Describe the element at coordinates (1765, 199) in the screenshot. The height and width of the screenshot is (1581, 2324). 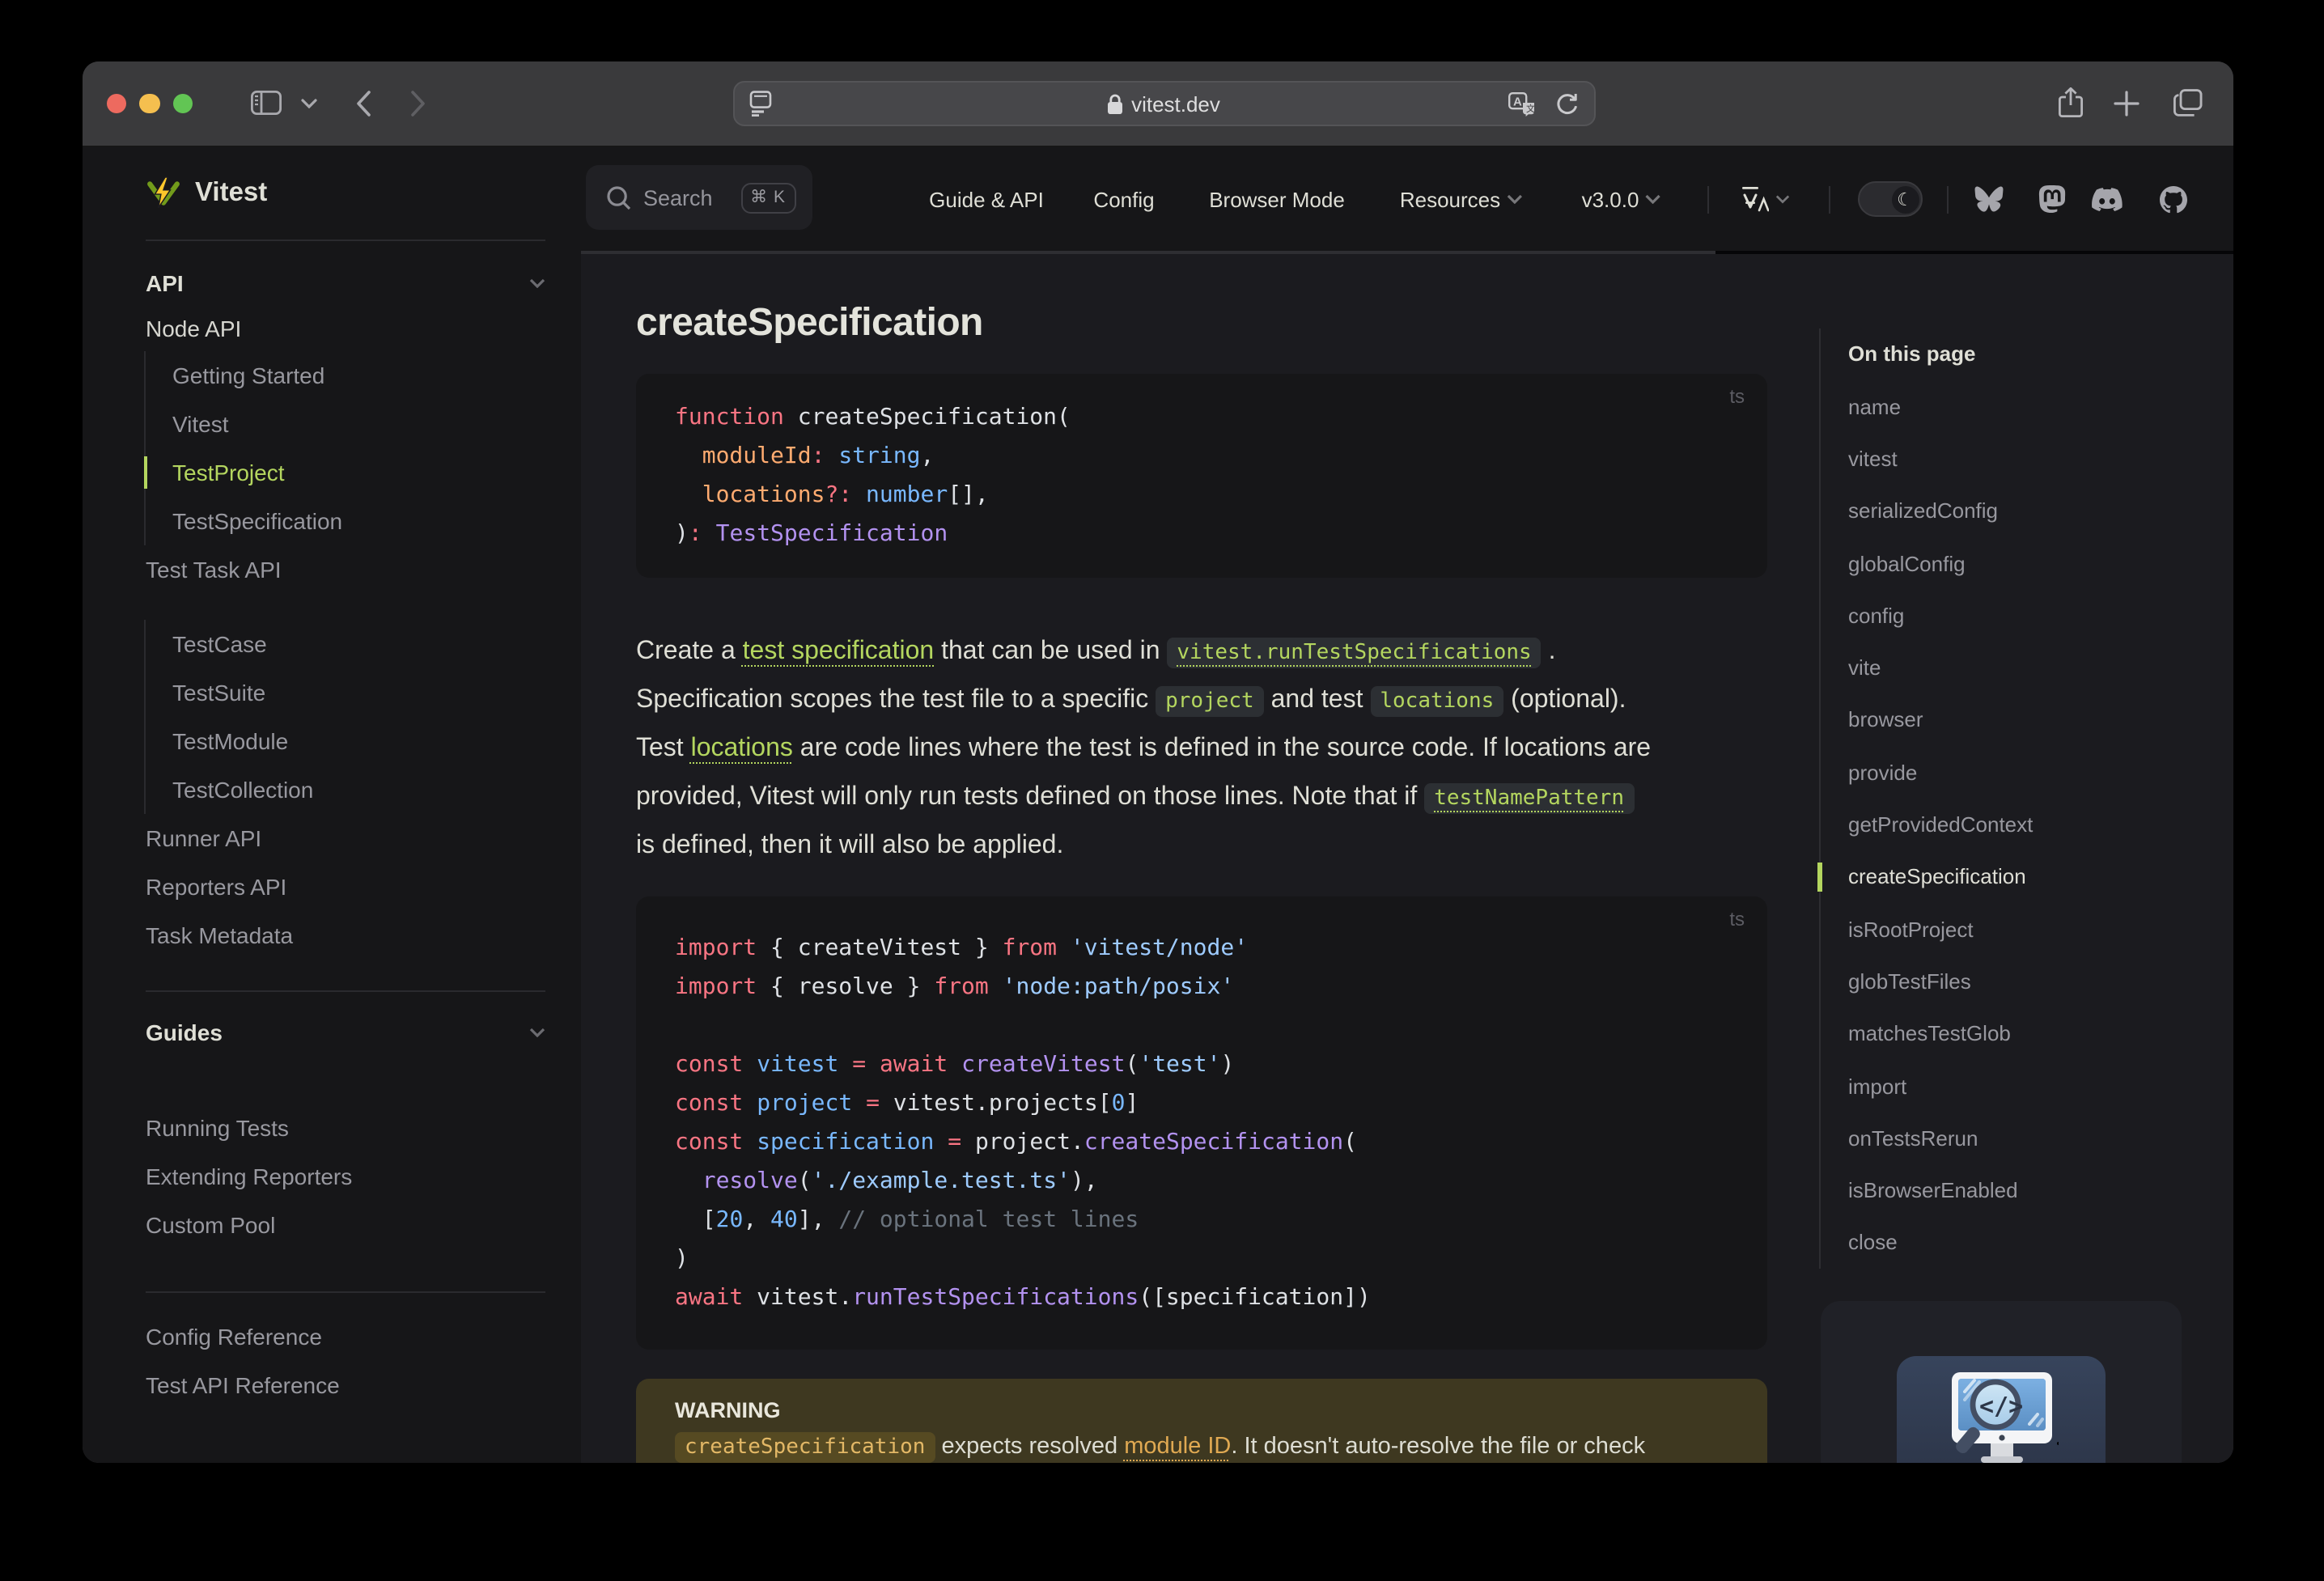
I see `language-menu` at that location.